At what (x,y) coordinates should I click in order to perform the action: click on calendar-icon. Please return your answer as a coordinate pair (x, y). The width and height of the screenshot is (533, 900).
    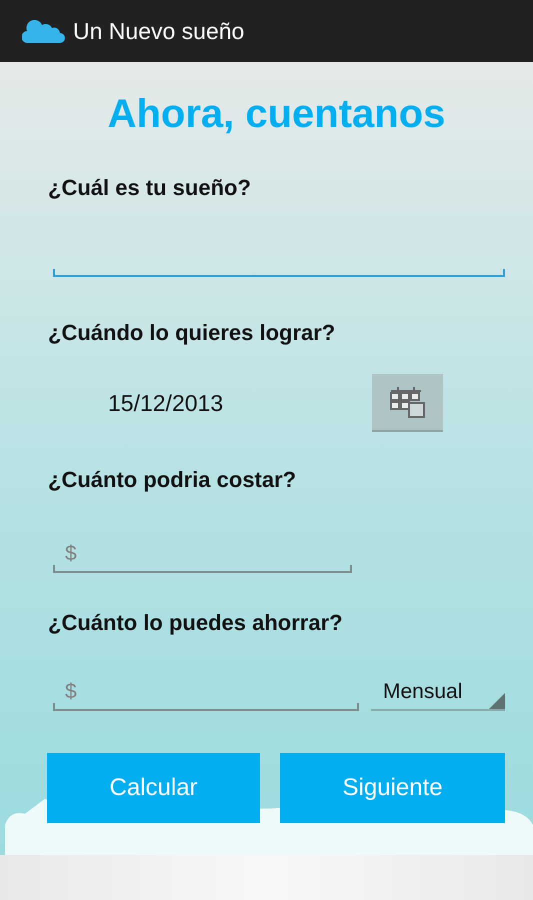
    Looking at the image, I should click on (407, 402).